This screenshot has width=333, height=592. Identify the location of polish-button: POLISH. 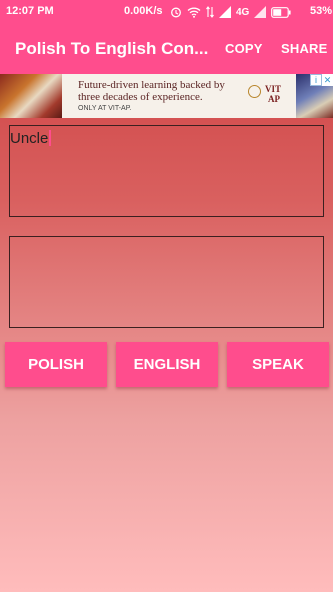
(56, 364).